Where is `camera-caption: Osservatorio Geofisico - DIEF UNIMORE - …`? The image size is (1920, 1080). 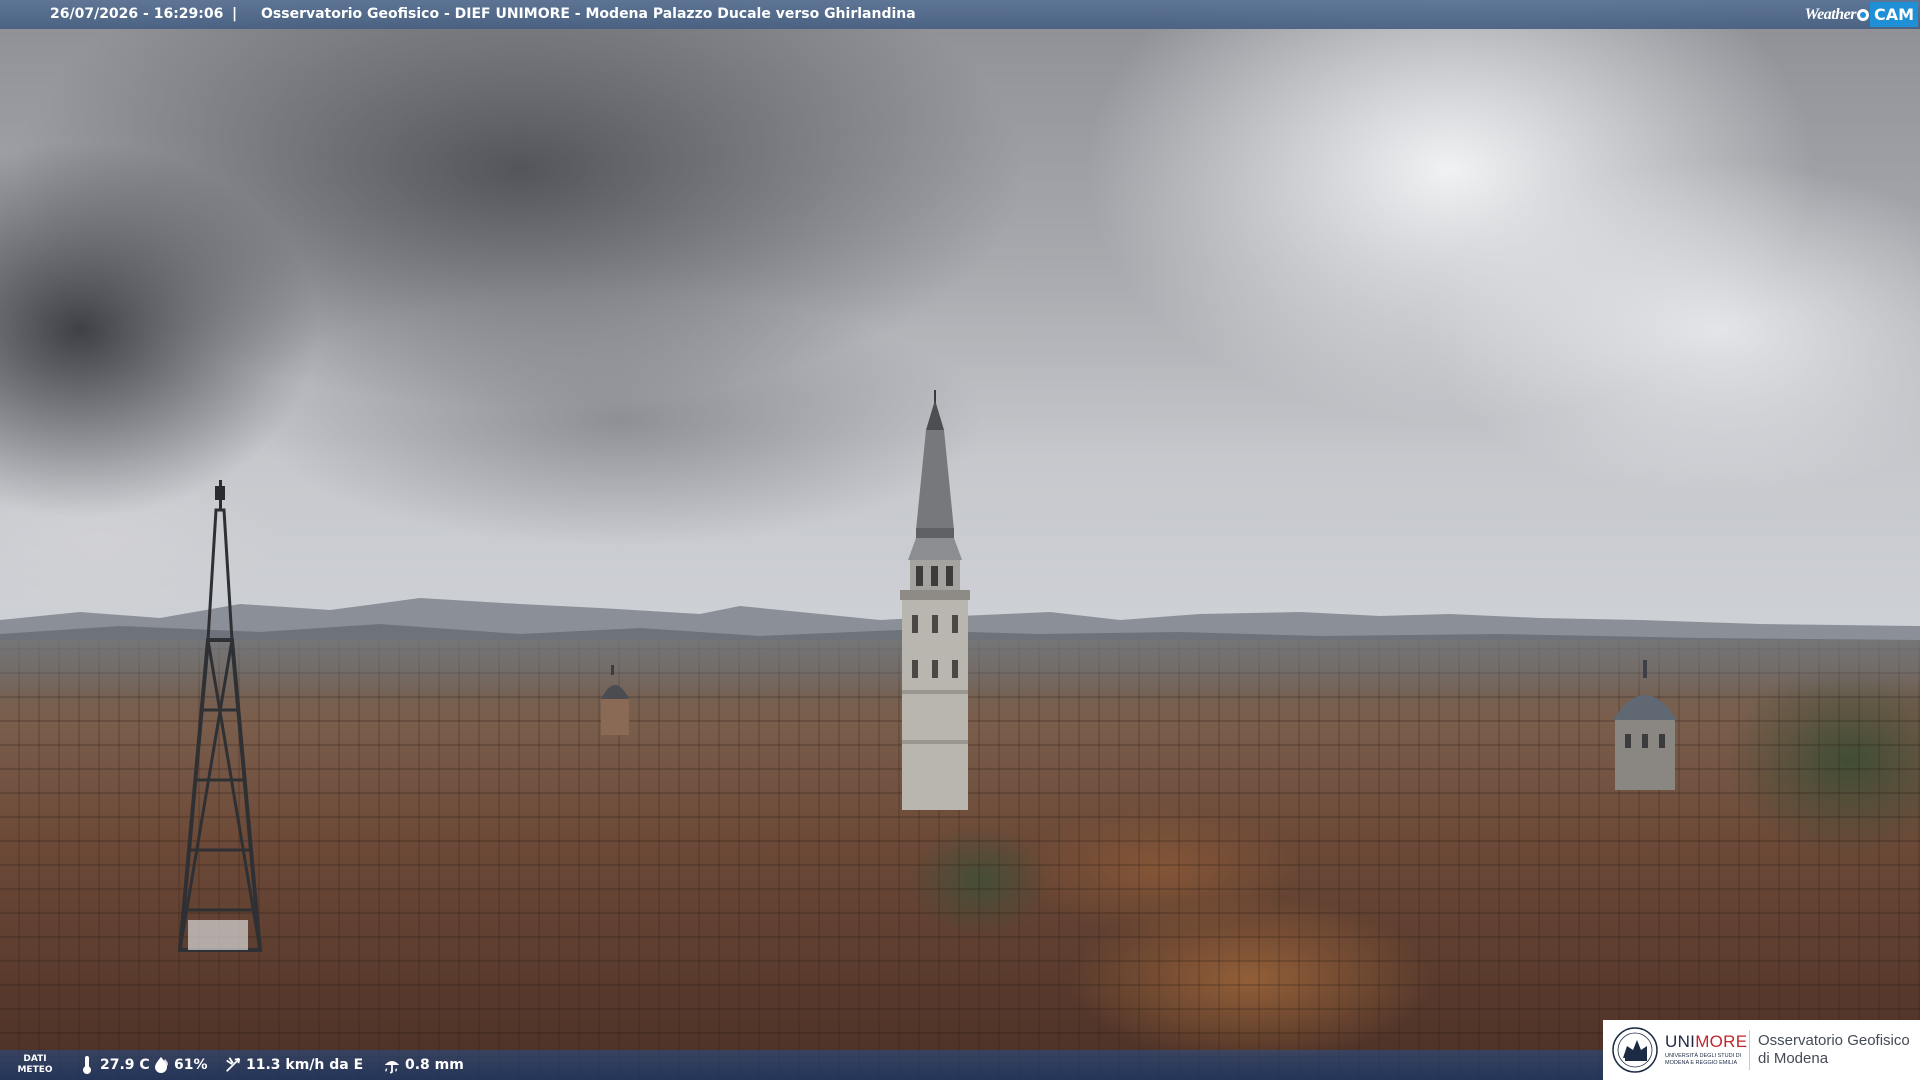
camera-caption: Osservatorio Geofisico - DIEF UNIMORE - … is located at coordinates (588, 14).